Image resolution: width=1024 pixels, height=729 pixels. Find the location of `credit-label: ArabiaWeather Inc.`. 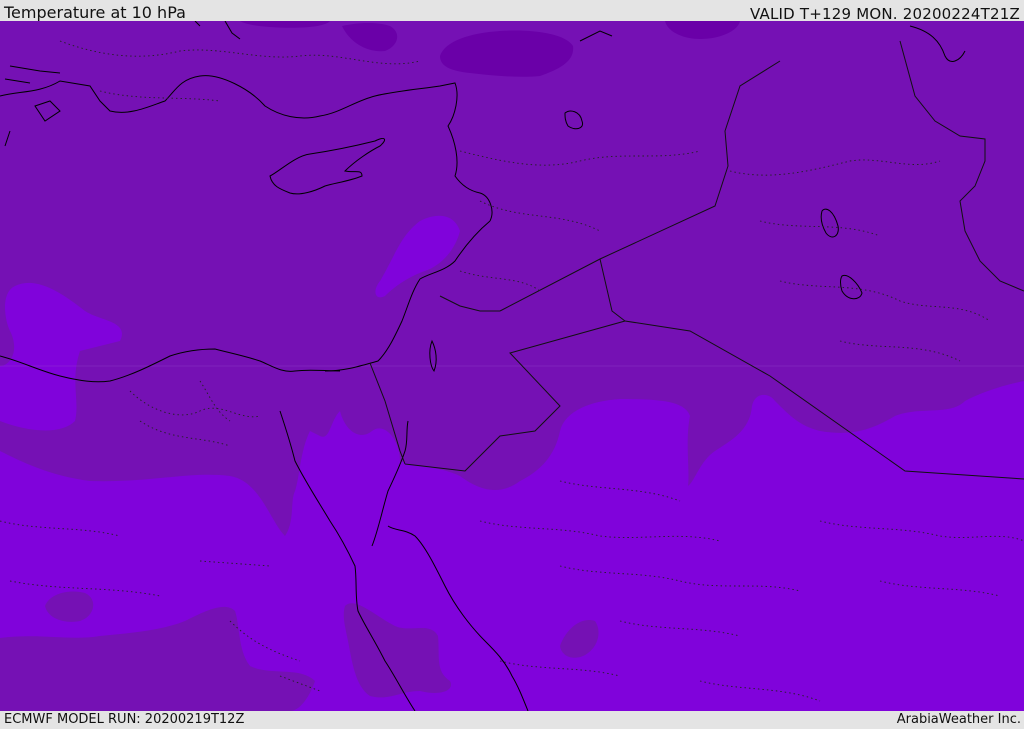

credit-label: ArabiaWeather Inc. is located at coordinates (958, 719).